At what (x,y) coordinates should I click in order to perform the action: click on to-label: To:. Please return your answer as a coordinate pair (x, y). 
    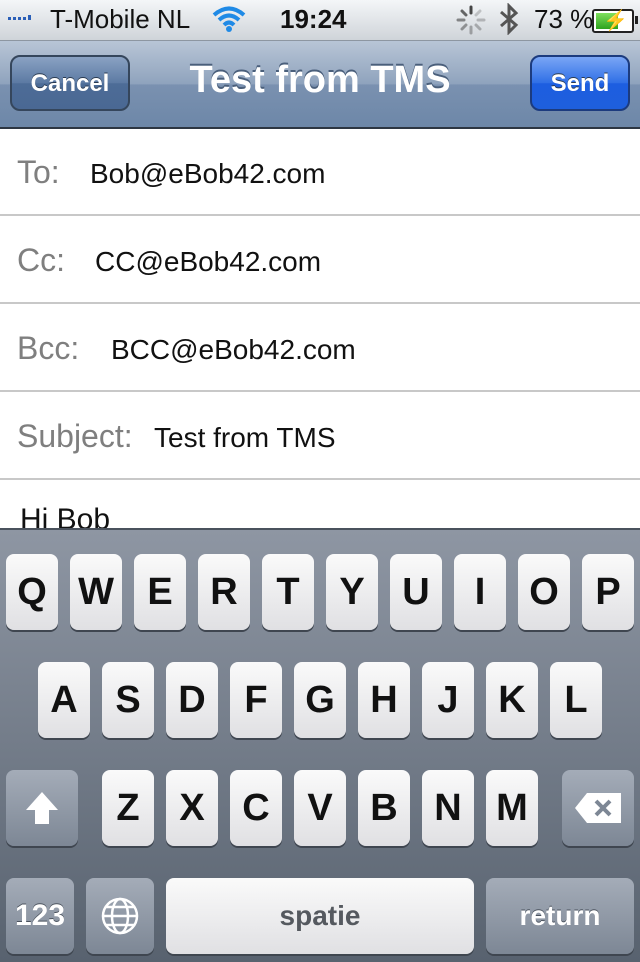
    Looking at the image, I should click on (38, 172).